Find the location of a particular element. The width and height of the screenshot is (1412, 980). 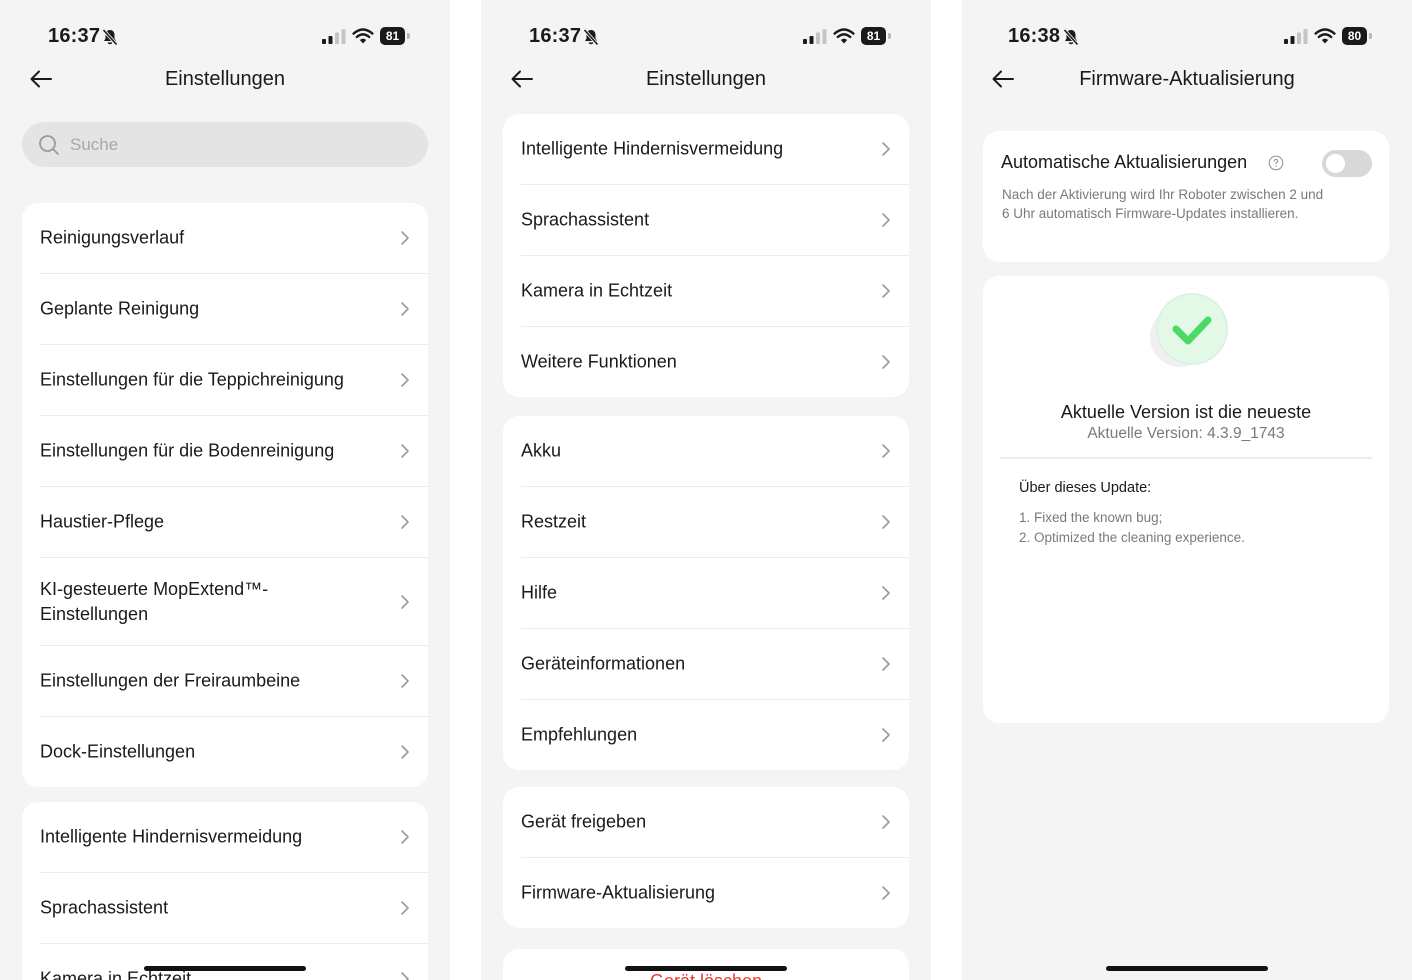

setting-item-firmware-aktualisierung: Firmware-Aktualisierung is located at coordinates (715, 893).